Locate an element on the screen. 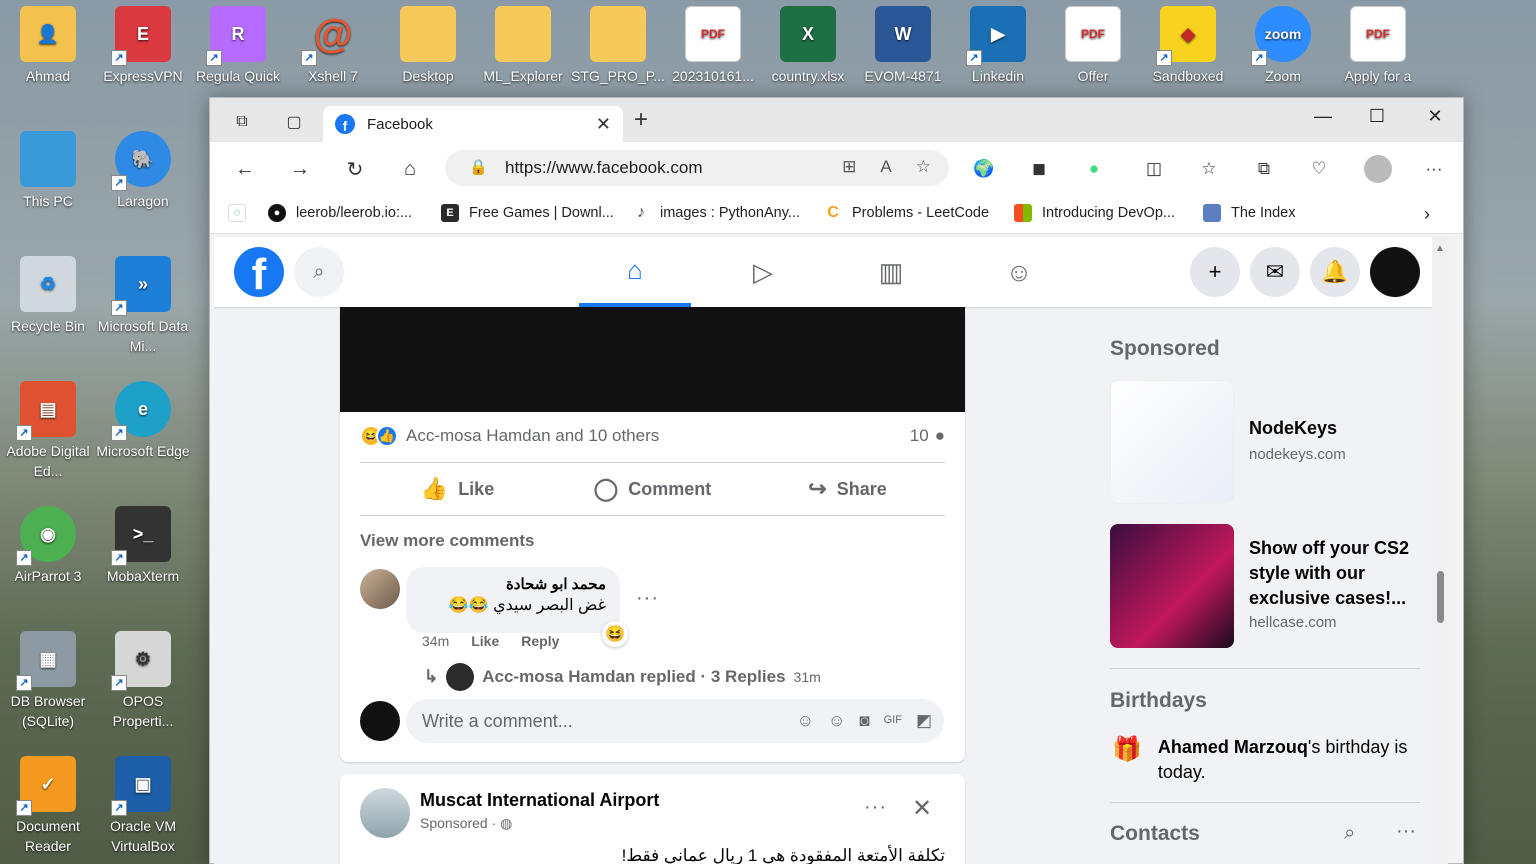 Image resolution: width=1536 pixels, height=864 pixels. minimize-button: — is located at coordinates (1323, 116).